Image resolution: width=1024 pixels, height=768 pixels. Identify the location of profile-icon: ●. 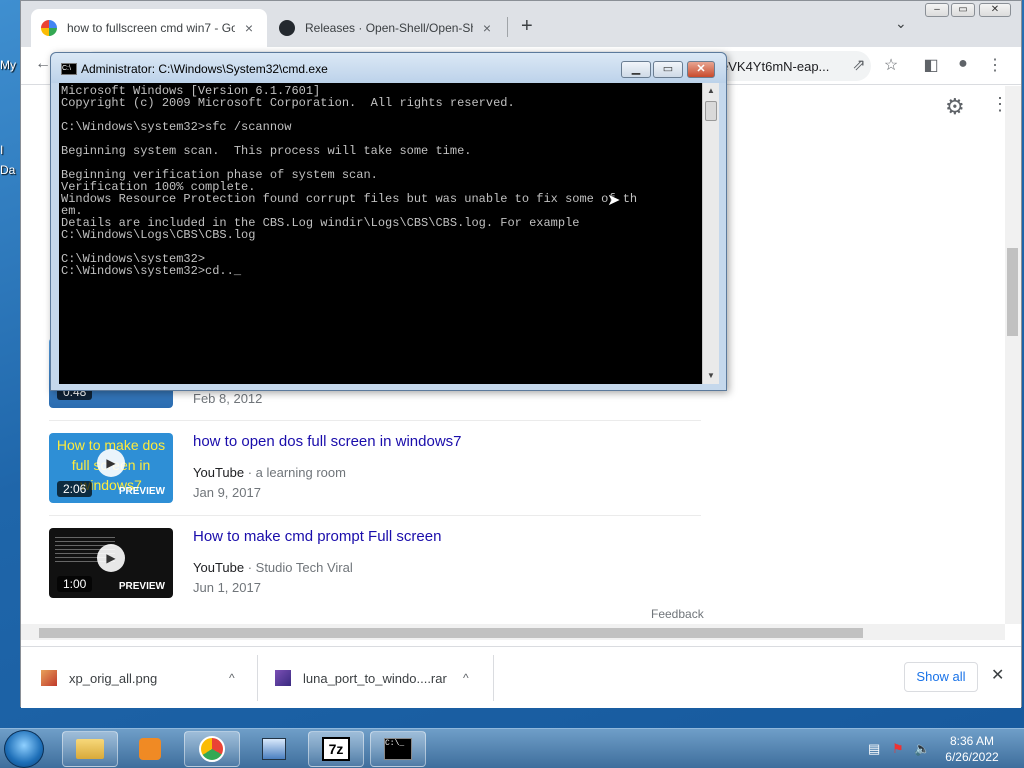
(963, 64).